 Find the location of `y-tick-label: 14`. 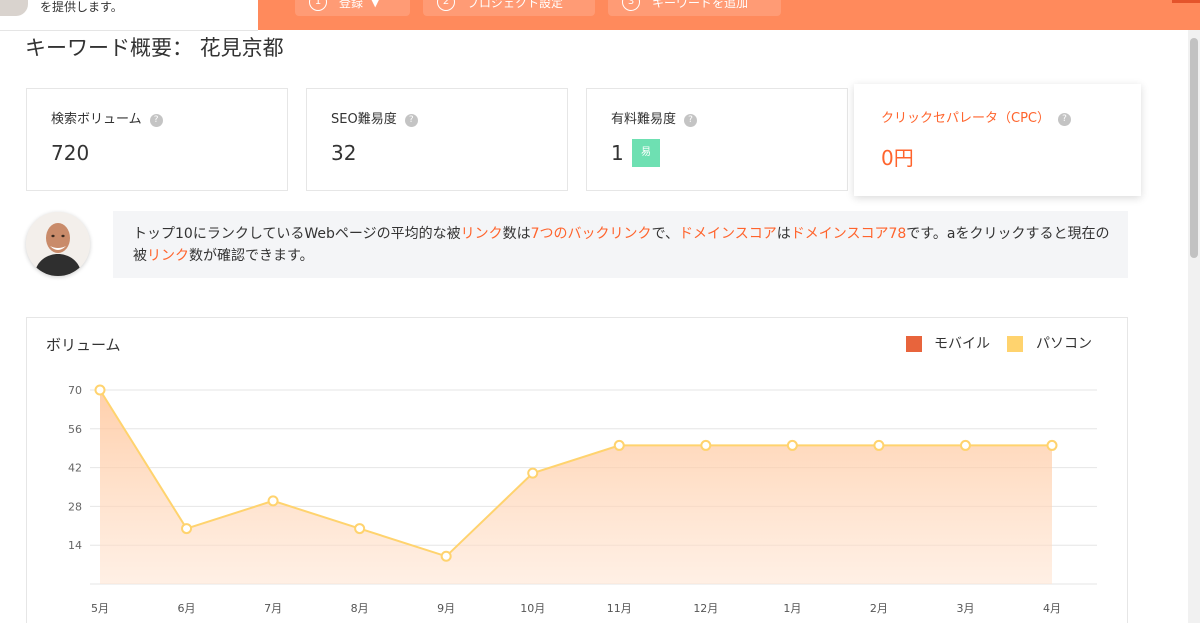

y-tick-label: 14 is located at coordinates (75, 545).